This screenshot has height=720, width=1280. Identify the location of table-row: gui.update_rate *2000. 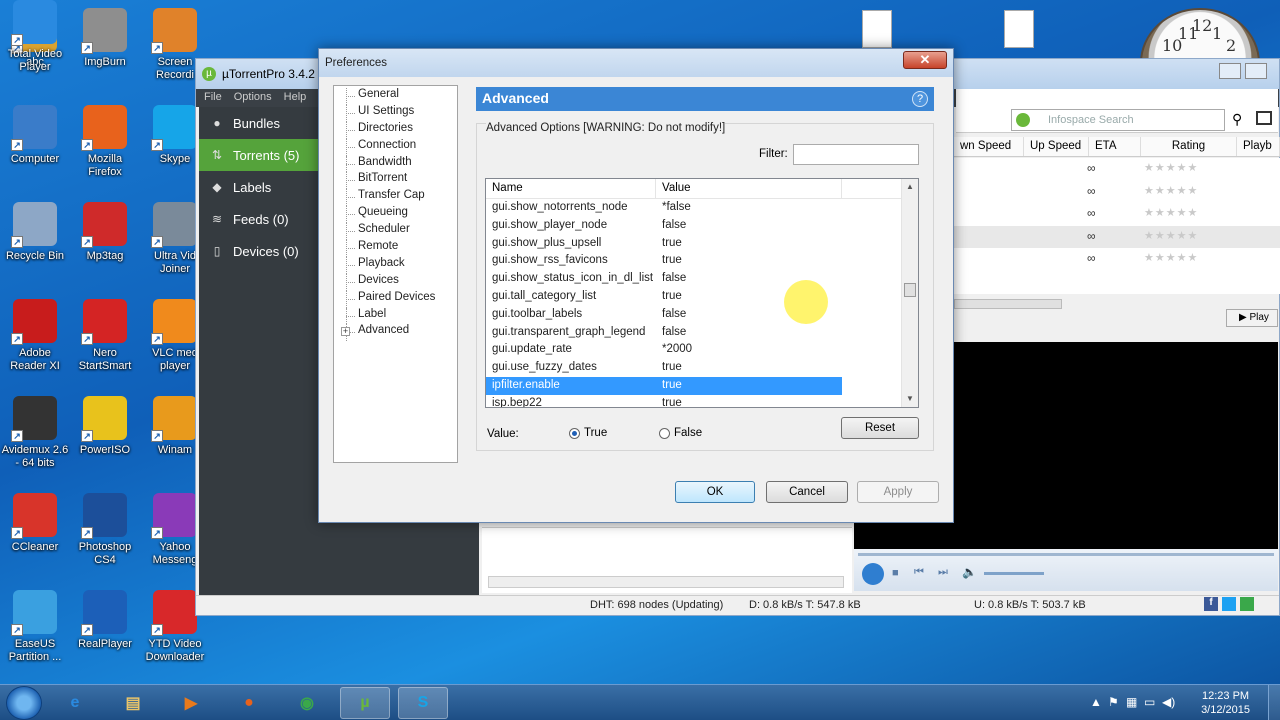
(702, 350).